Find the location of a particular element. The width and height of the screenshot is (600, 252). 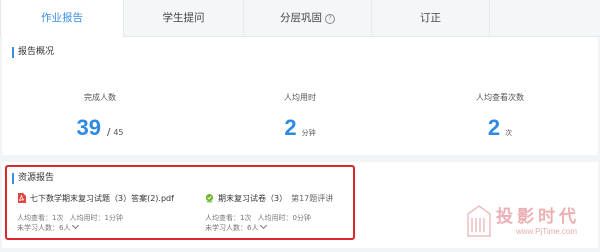

avg-views-value: 2 is located at coordinates (494, 127).